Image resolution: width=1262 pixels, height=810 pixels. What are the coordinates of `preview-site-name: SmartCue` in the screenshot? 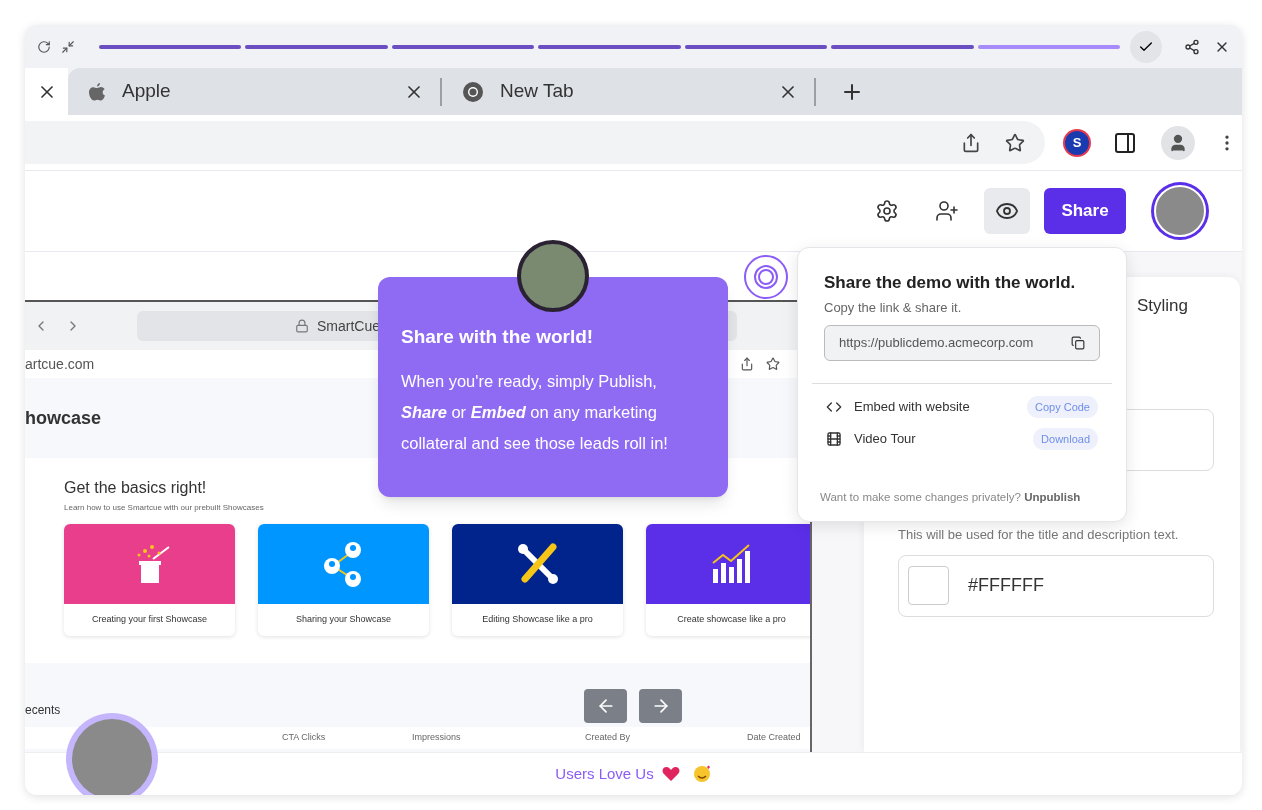 It's located at (349, 326).